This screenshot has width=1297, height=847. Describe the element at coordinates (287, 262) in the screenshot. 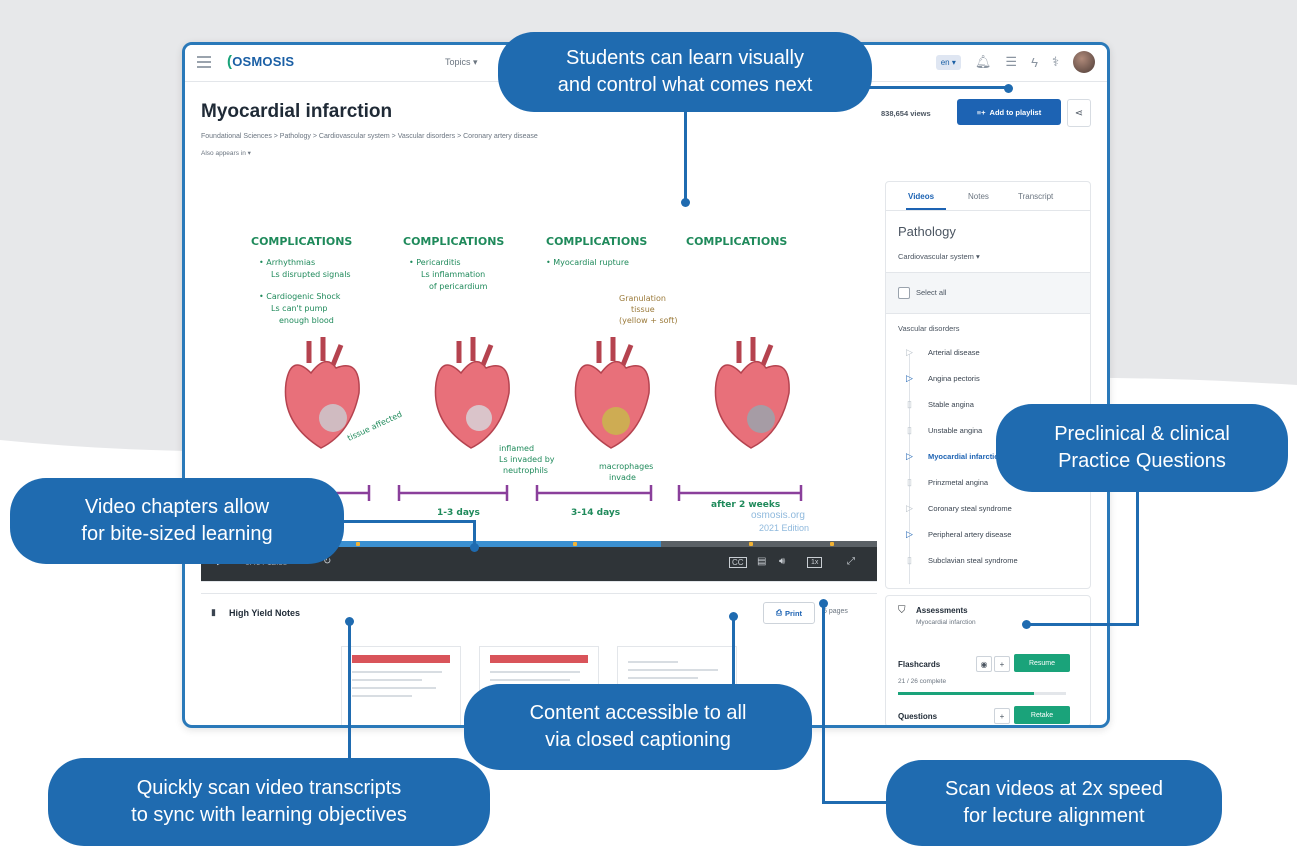

I see `sketch-note: • Arrhythmias` at that location.